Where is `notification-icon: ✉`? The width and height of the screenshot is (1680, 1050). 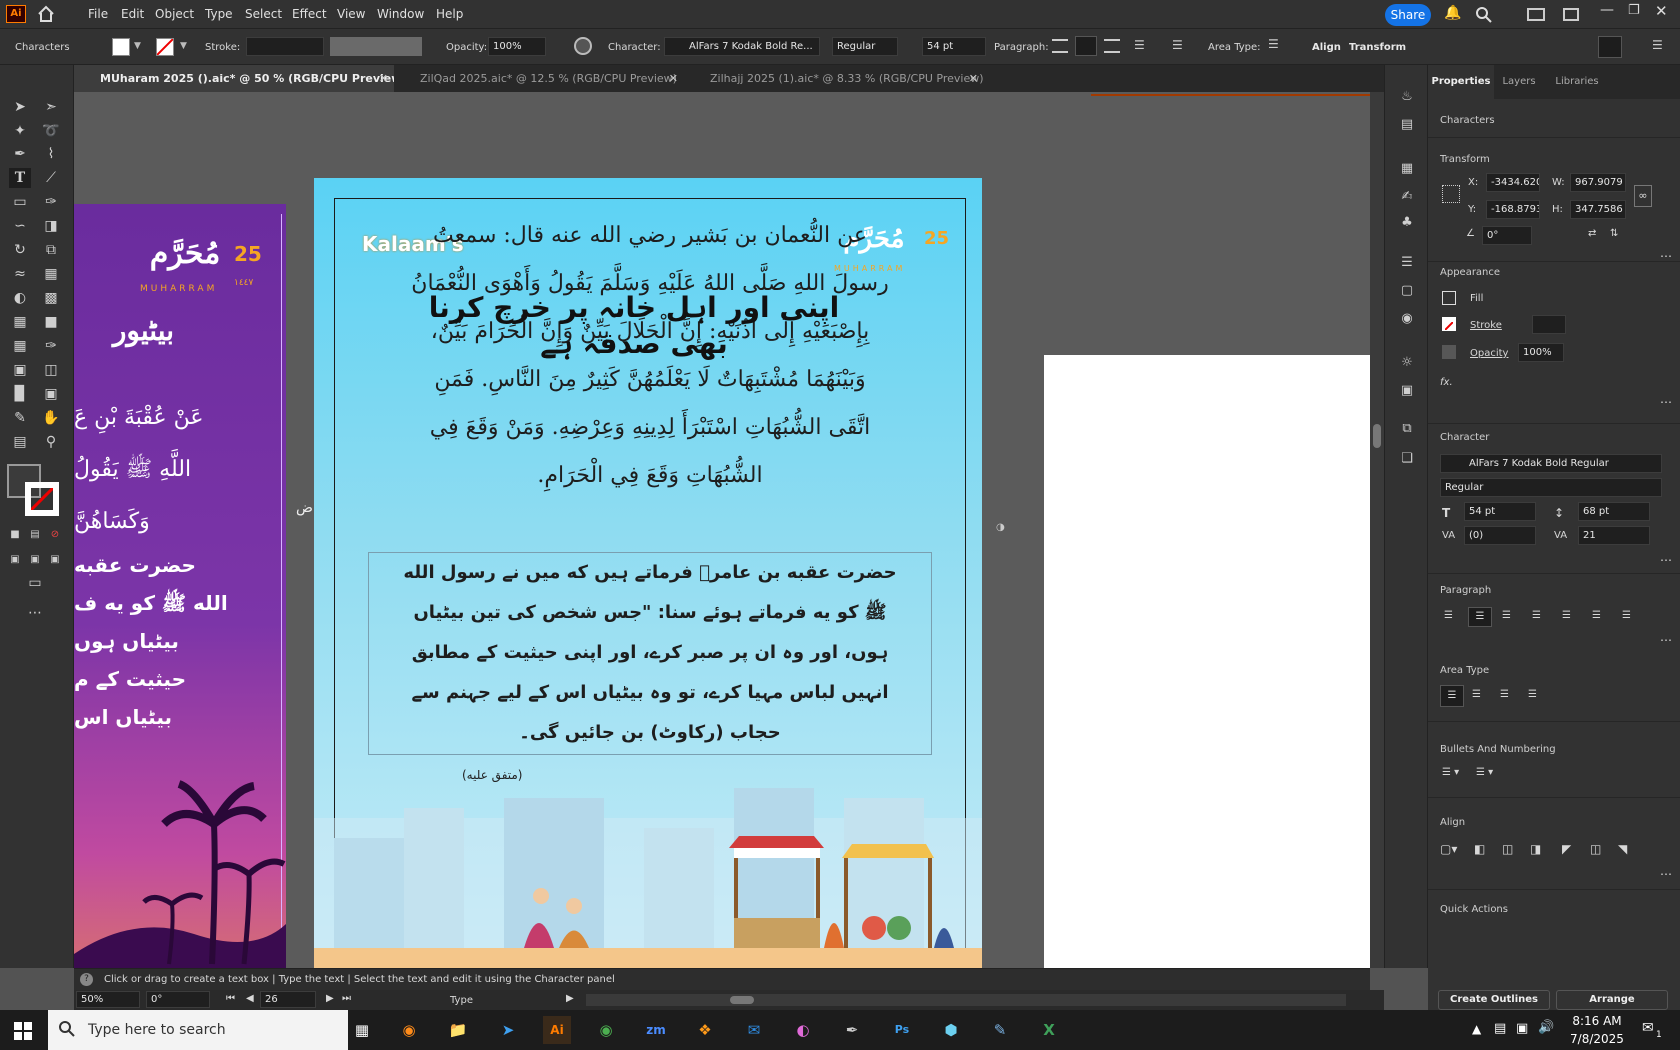
notification-icon: ✉ is located at coordinates (1648, 1028).